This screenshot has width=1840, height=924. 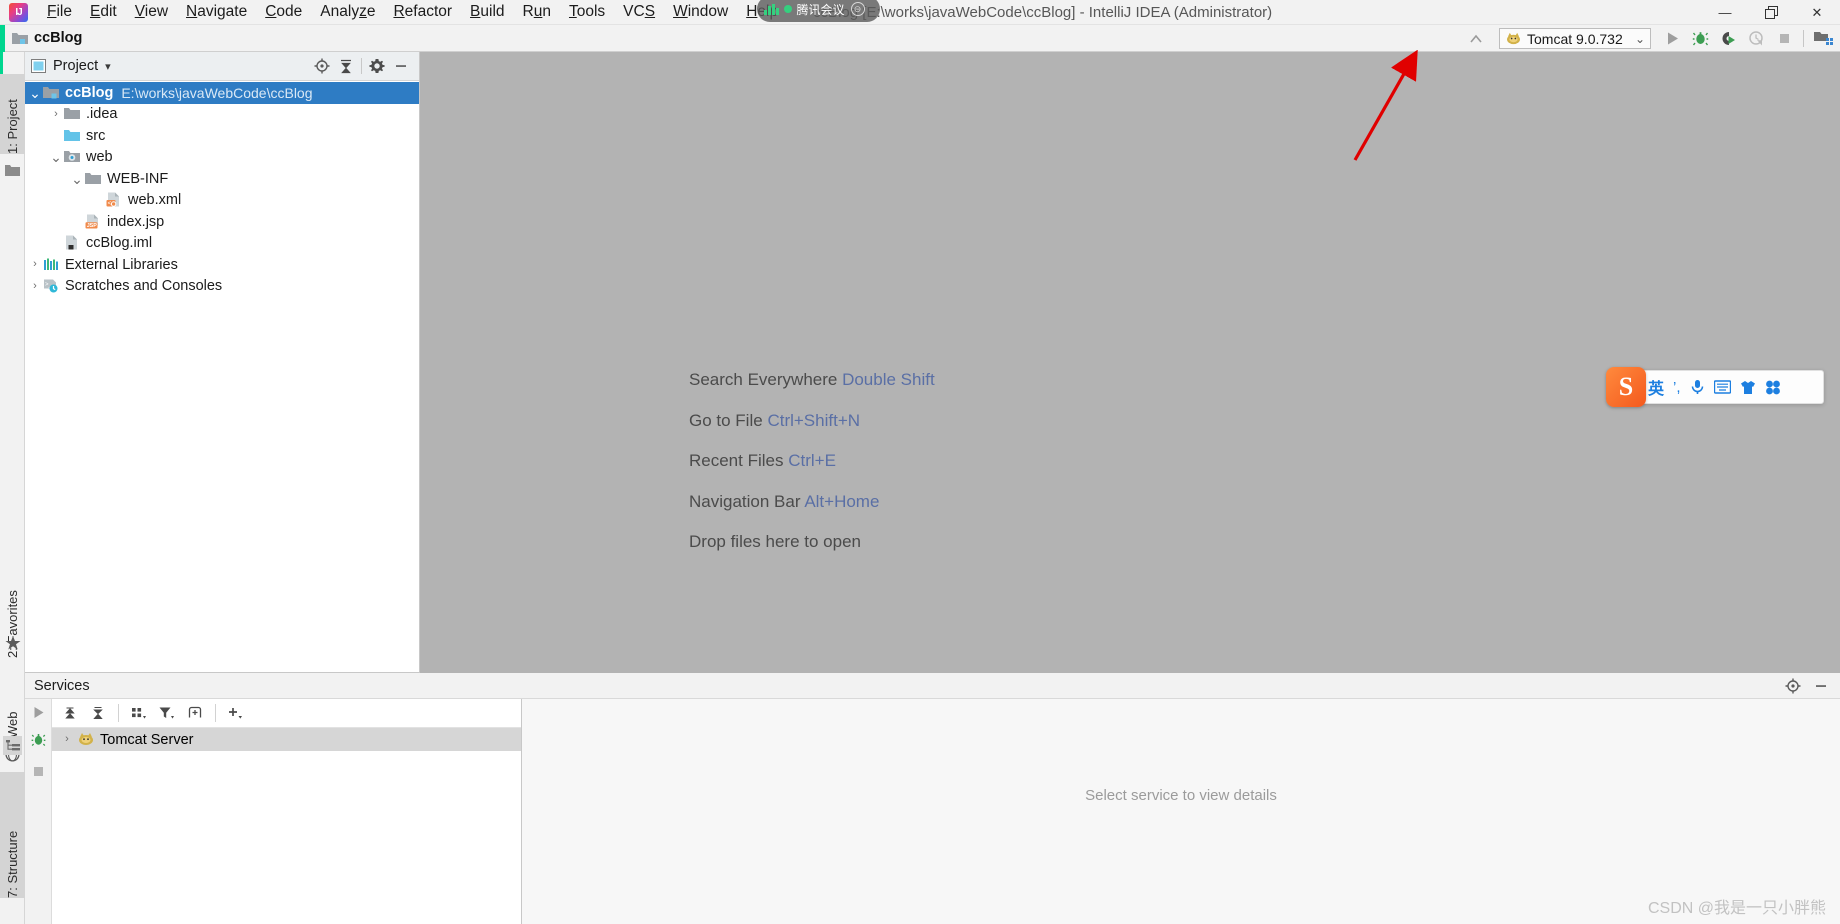 What do you see at coordinates (222, 244) in the screenshot?
I see `tree-row: ccBlog.iml` at bounding box center [222, 244].